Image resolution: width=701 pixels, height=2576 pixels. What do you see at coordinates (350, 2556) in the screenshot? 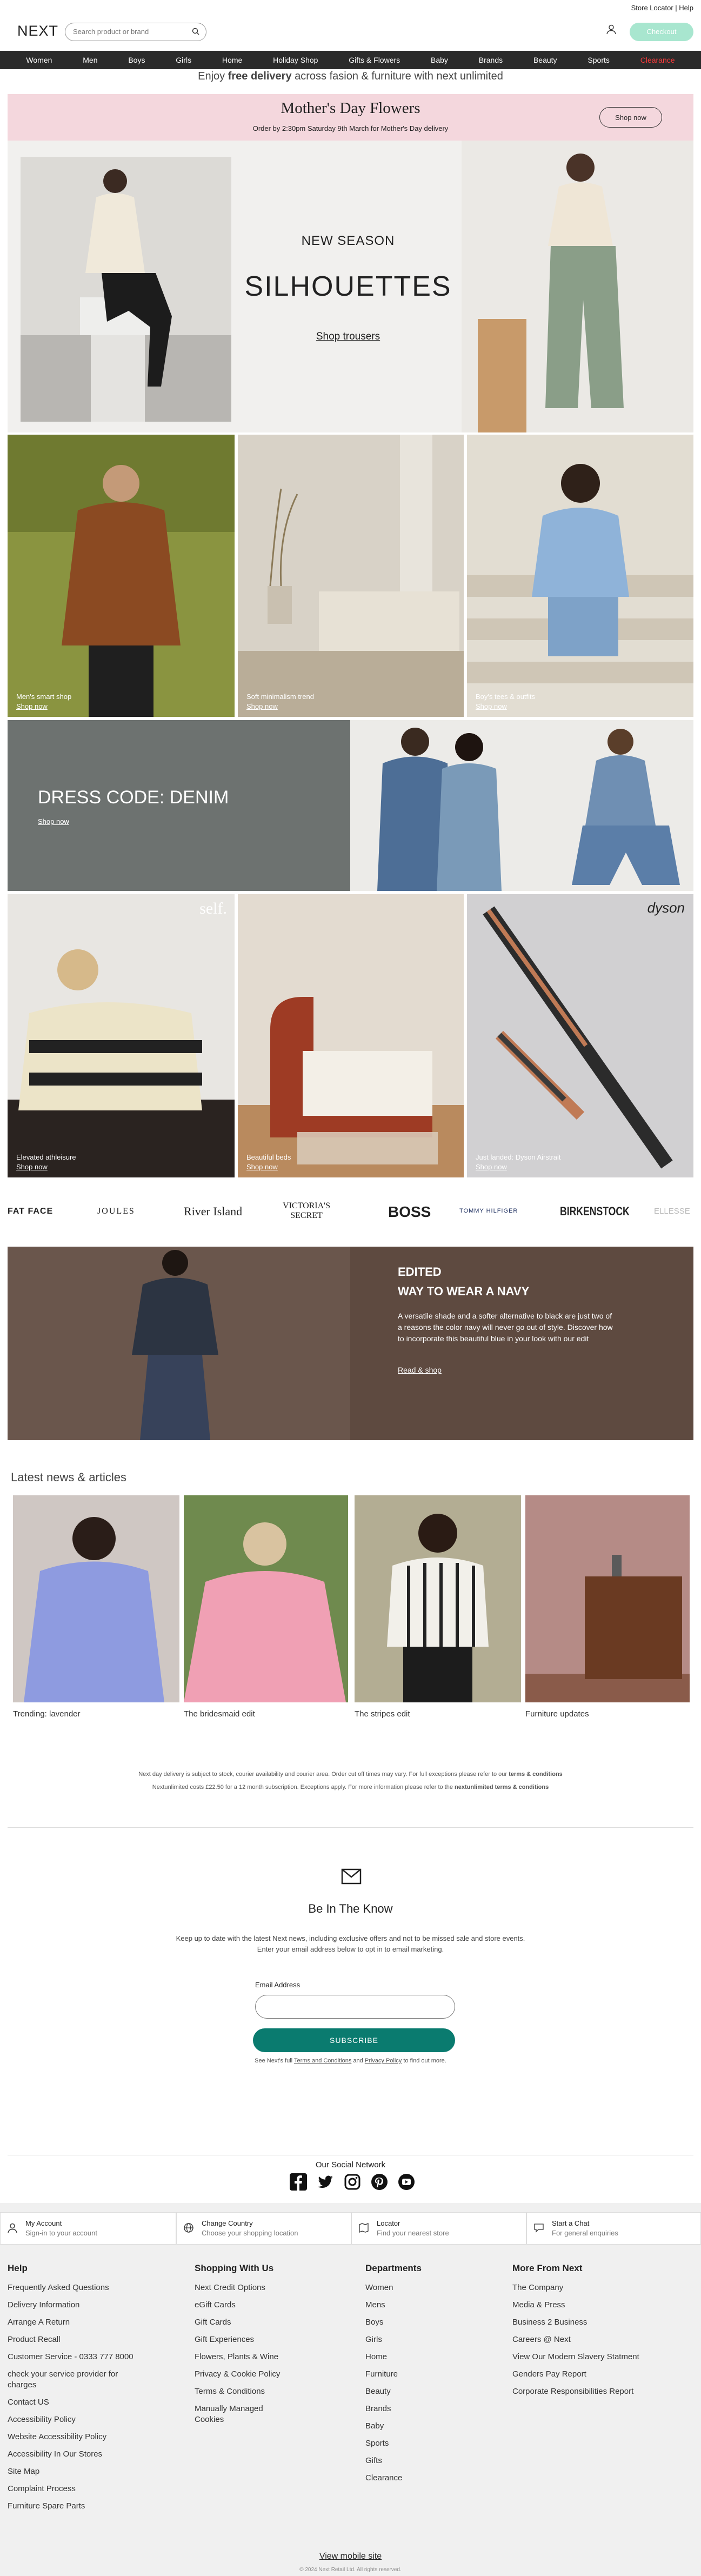
I see `view-mobile-site-link: View mobile site` at bounding box center [350, 2556].